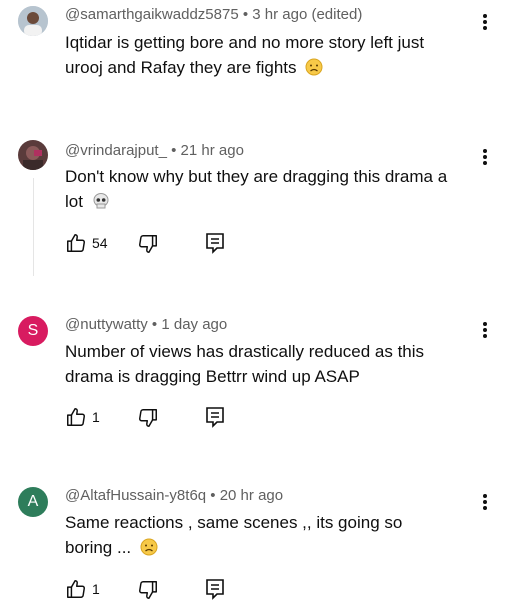 The image size is (529, 616). Describe the element at coordinates (33, 227) in the screenshot. I see `thread-line` at that location.